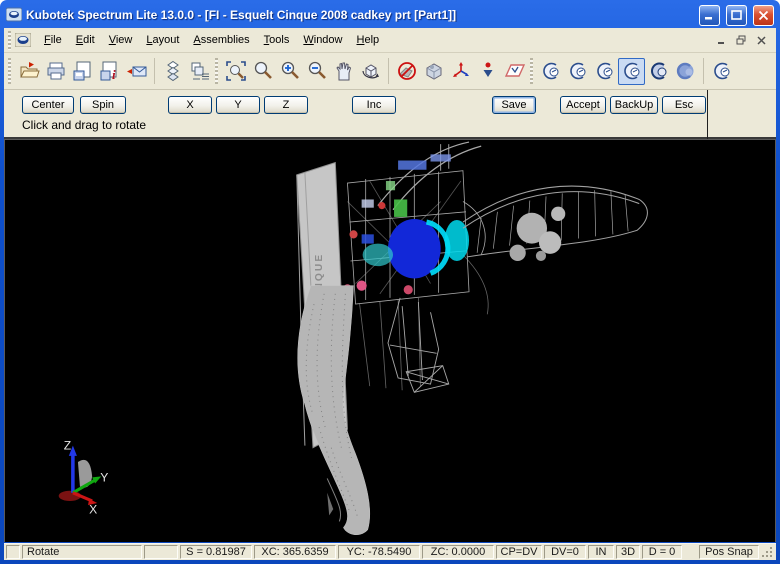  What do you see at coordinates (634, 105) in the screenshot?
I see `backup-button: BackUp` at bounding box center [634, 105].